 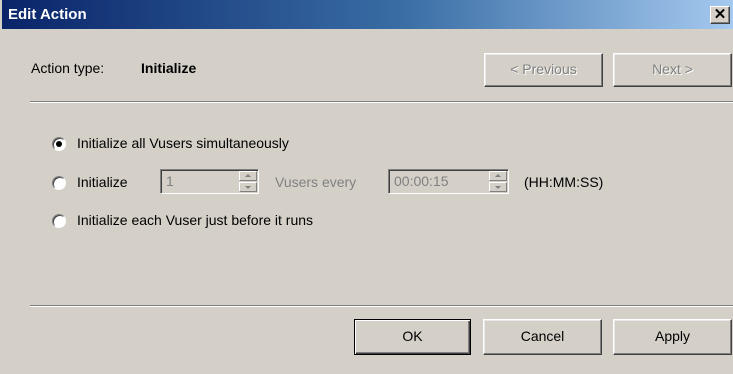 I want to click on close-icon: ✕, so click(x=720, y=14).